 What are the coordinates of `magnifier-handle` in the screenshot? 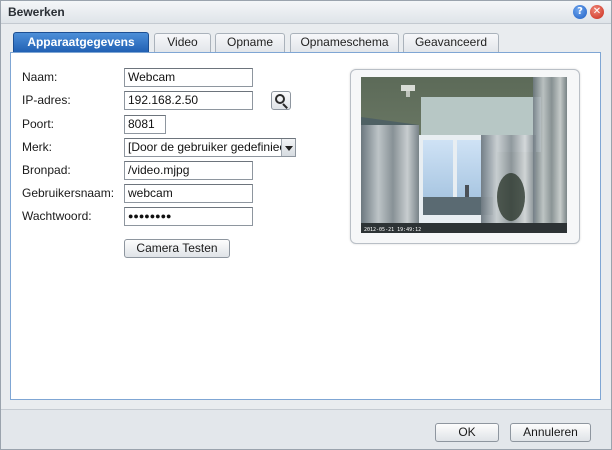 It's located at (285, 106).